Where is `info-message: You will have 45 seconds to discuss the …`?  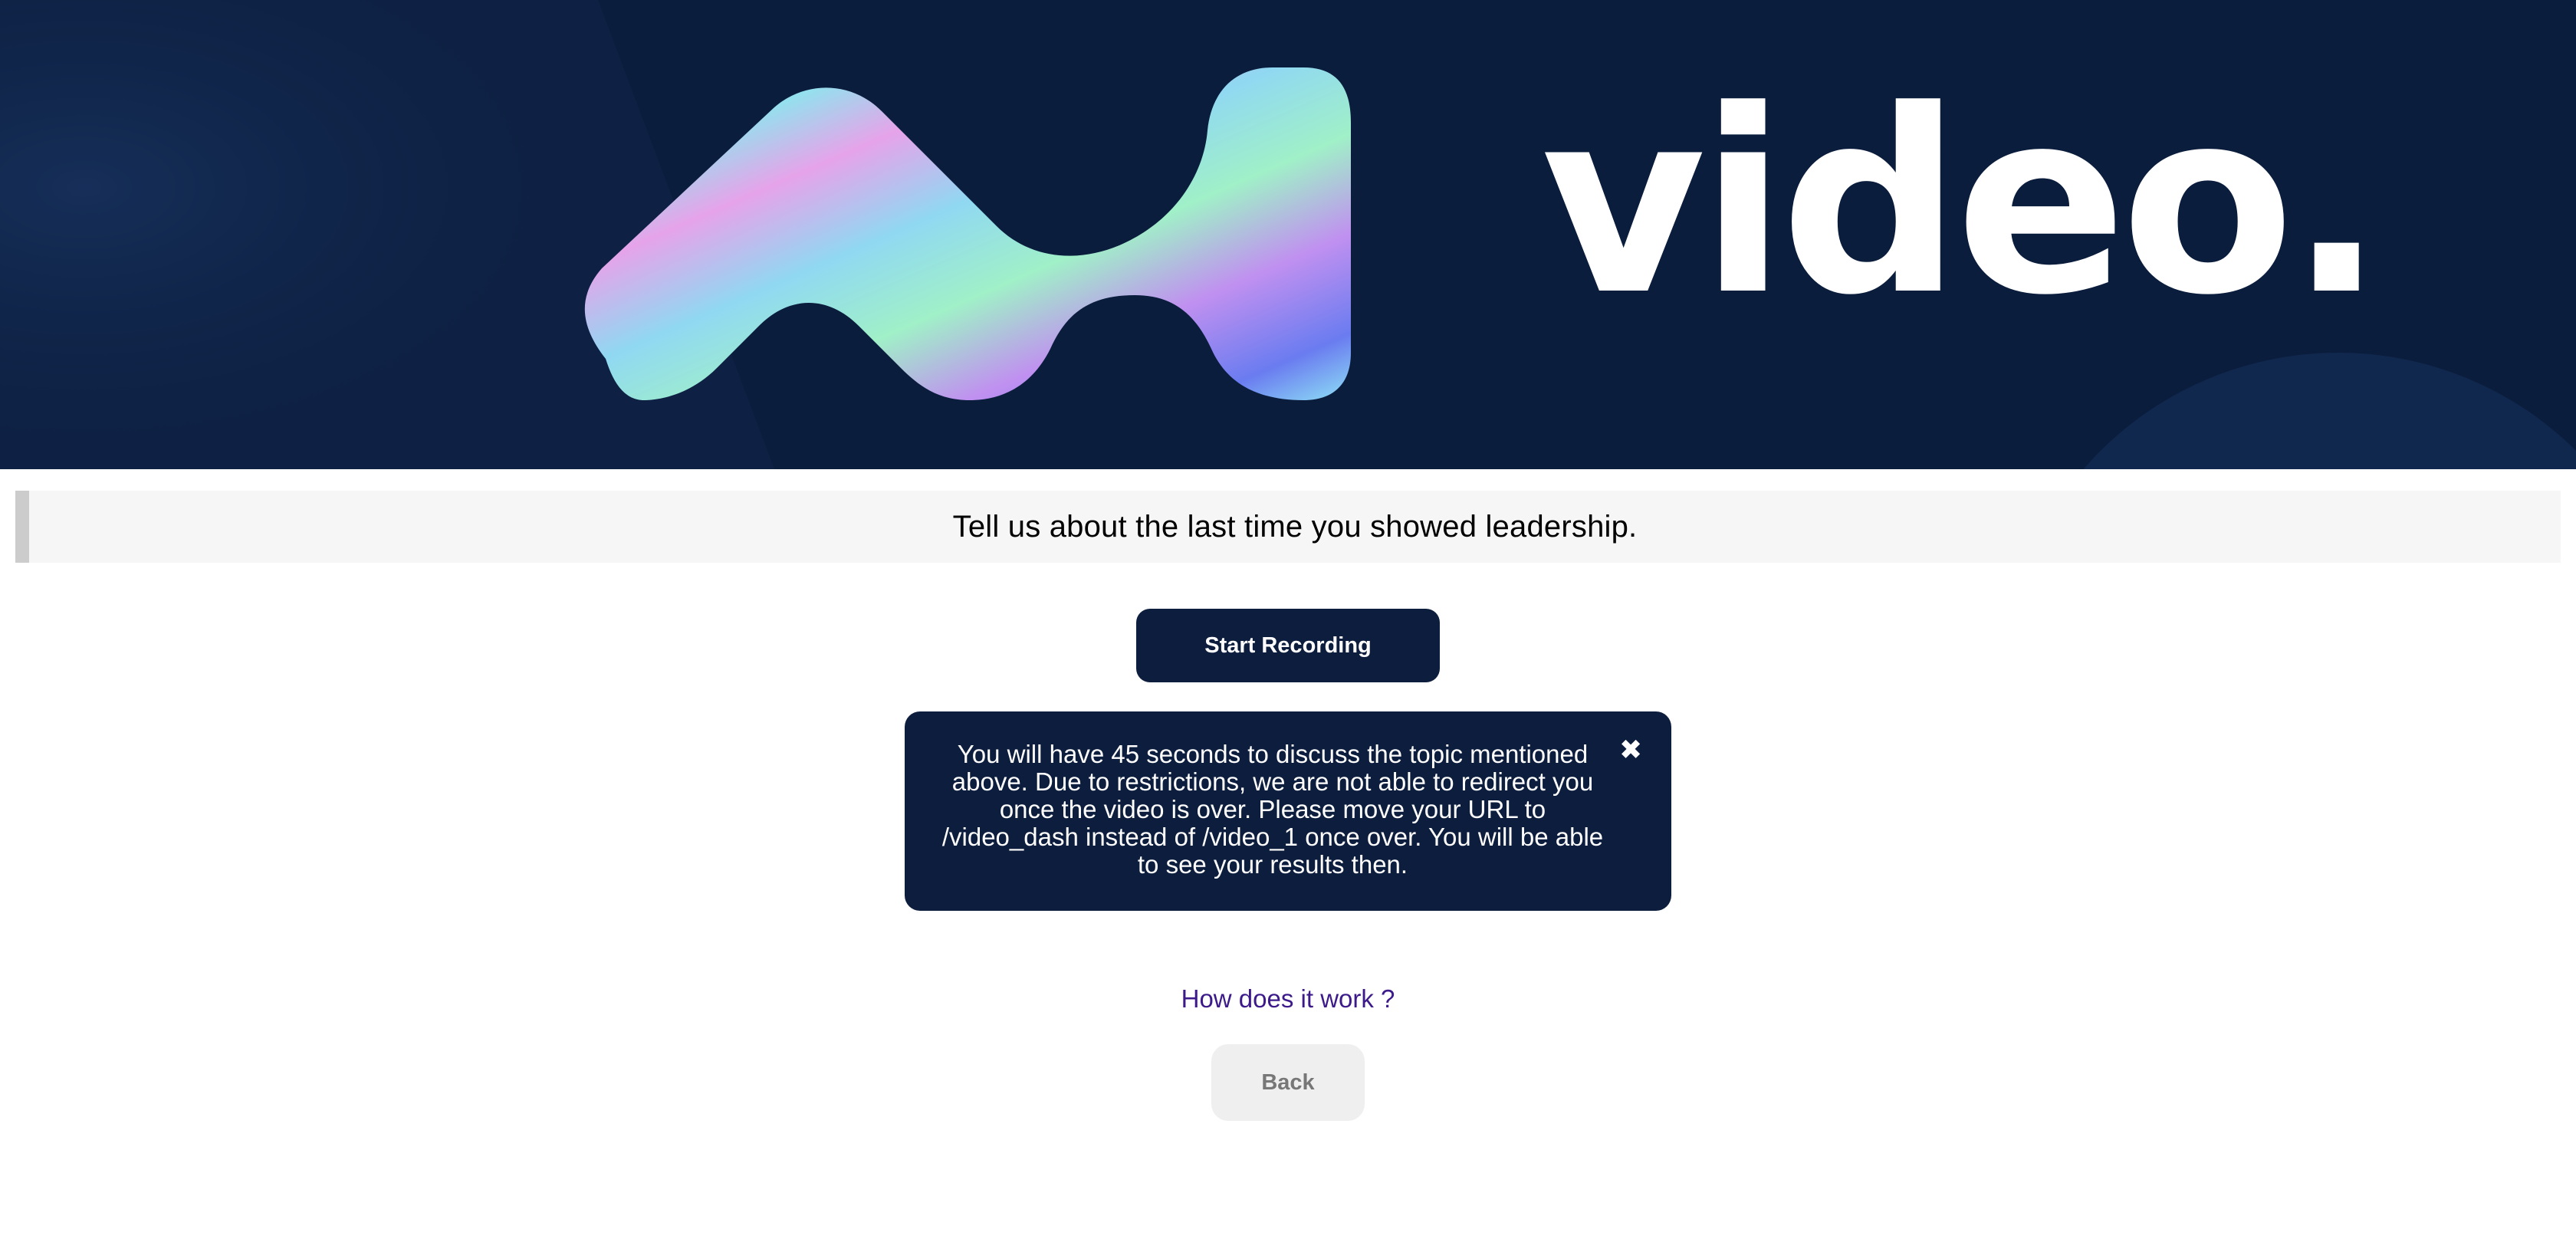 info-message: You will have 45 seconds to discuss the … is located at coordinates (1273, 809).